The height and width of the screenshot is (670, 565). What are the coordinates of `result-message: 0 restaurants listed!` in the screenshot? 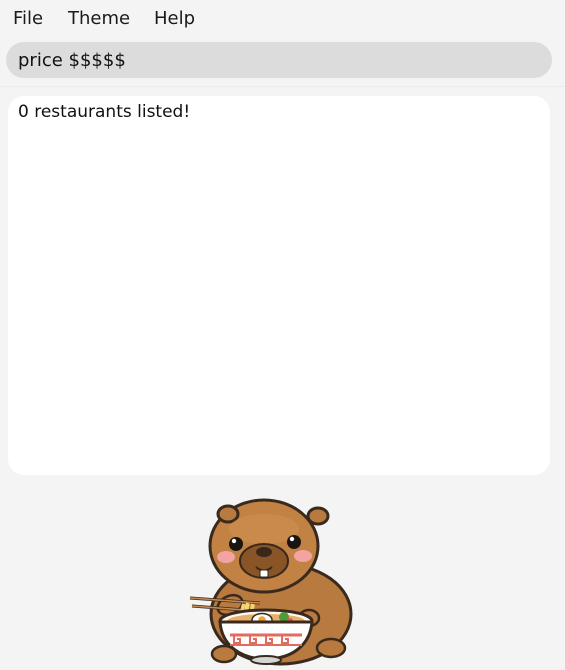 It's located at (104, 112).